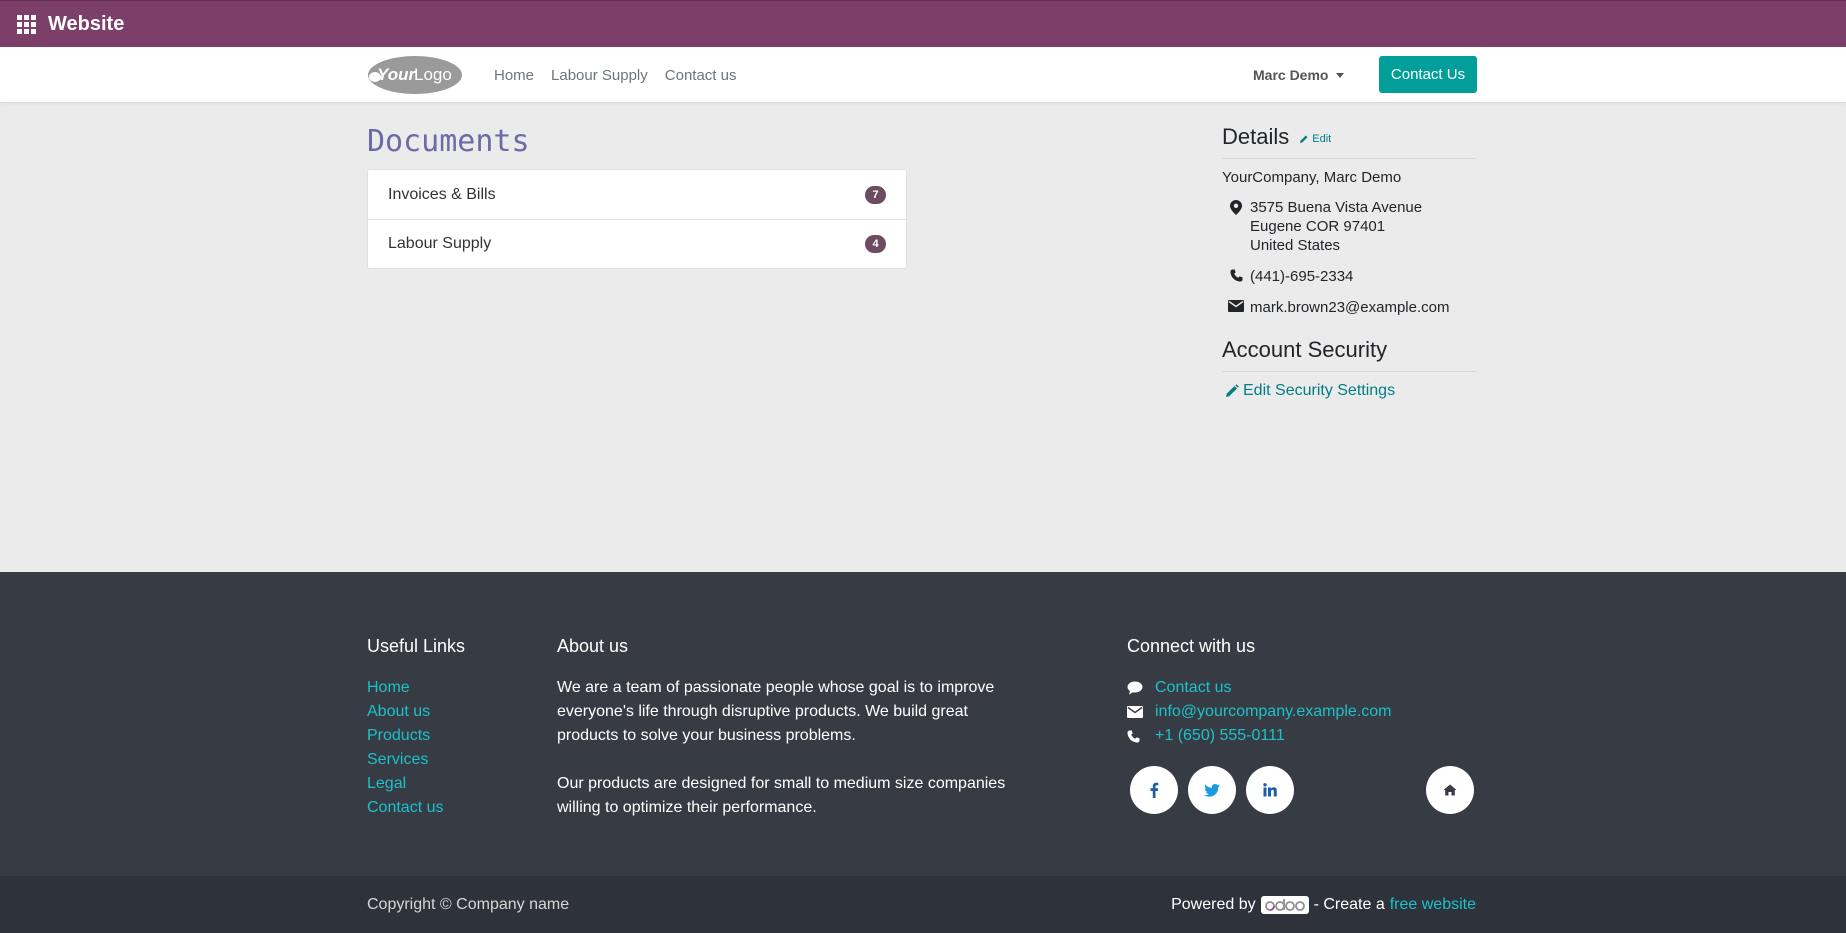 This screenshot has width=1846, height=933. What do you see at coordinates (86, 23) in the screenshot?
I see `app-title: Website` at bounding box center [86, 23].